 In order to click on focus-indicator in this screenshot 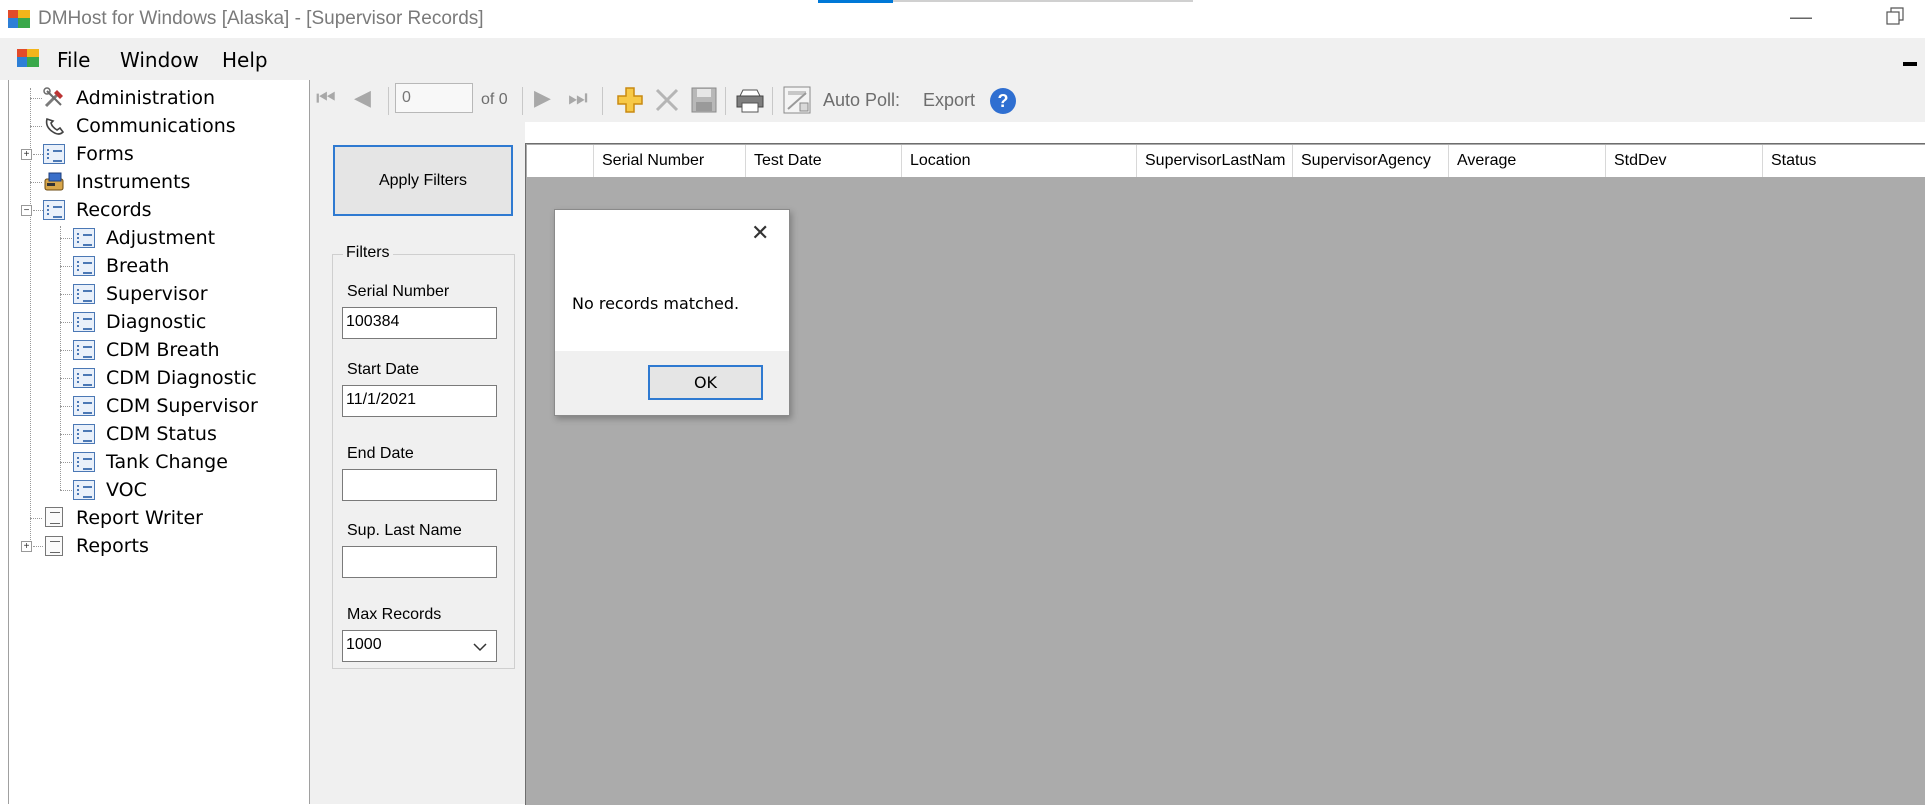, I will do `click(855, 1)`.